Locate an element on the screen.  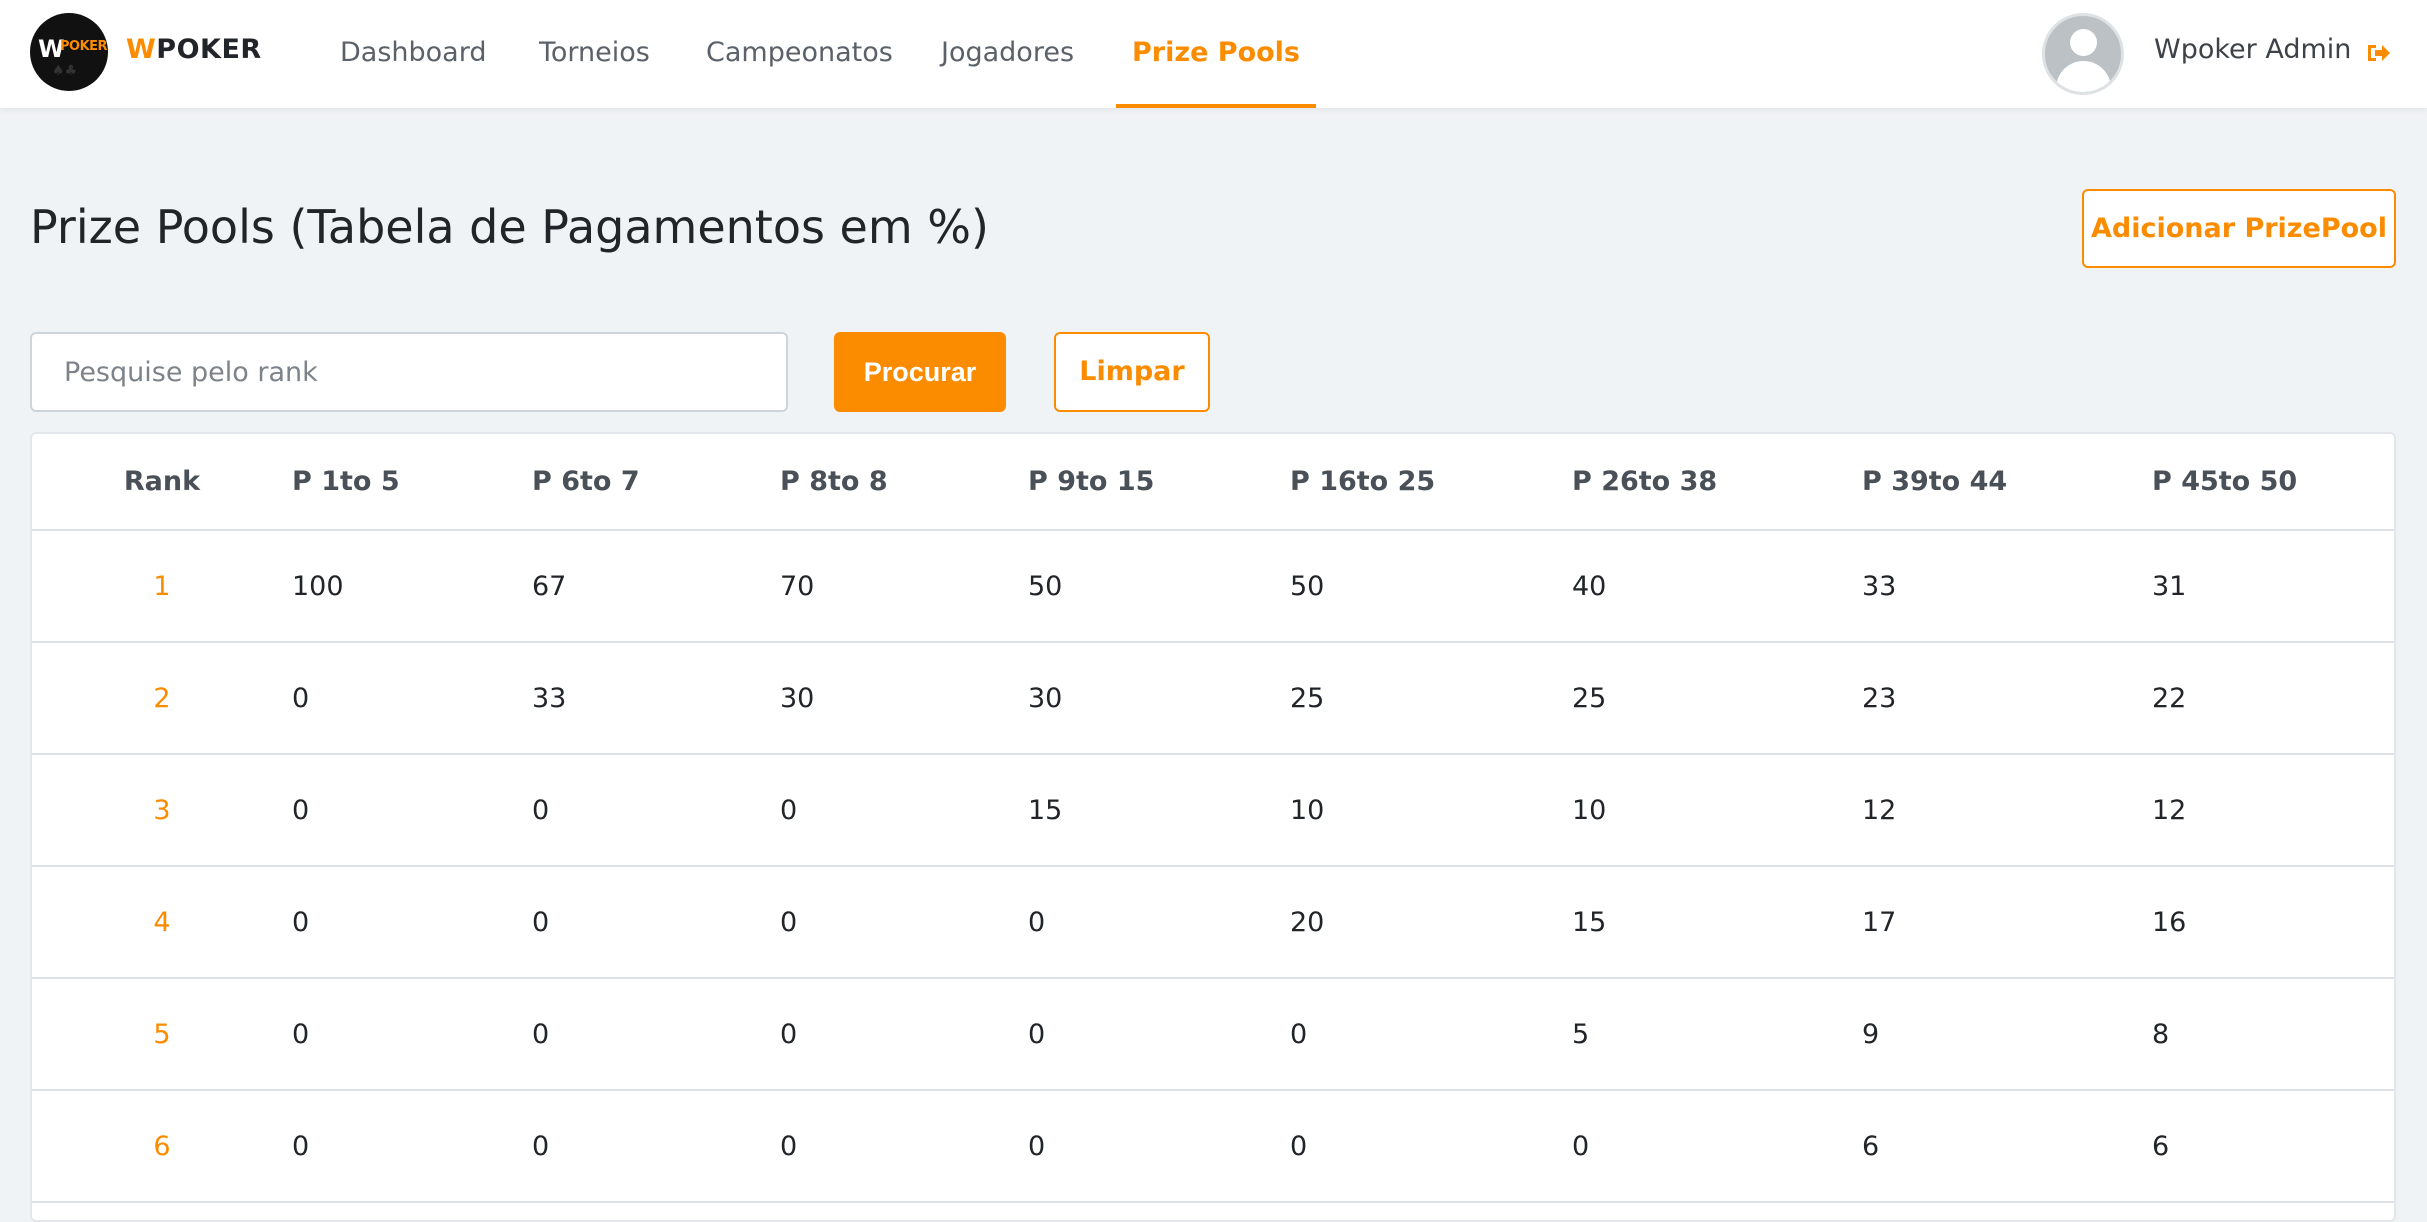
user-avatar-icon is located at coordinates (2083, 54).